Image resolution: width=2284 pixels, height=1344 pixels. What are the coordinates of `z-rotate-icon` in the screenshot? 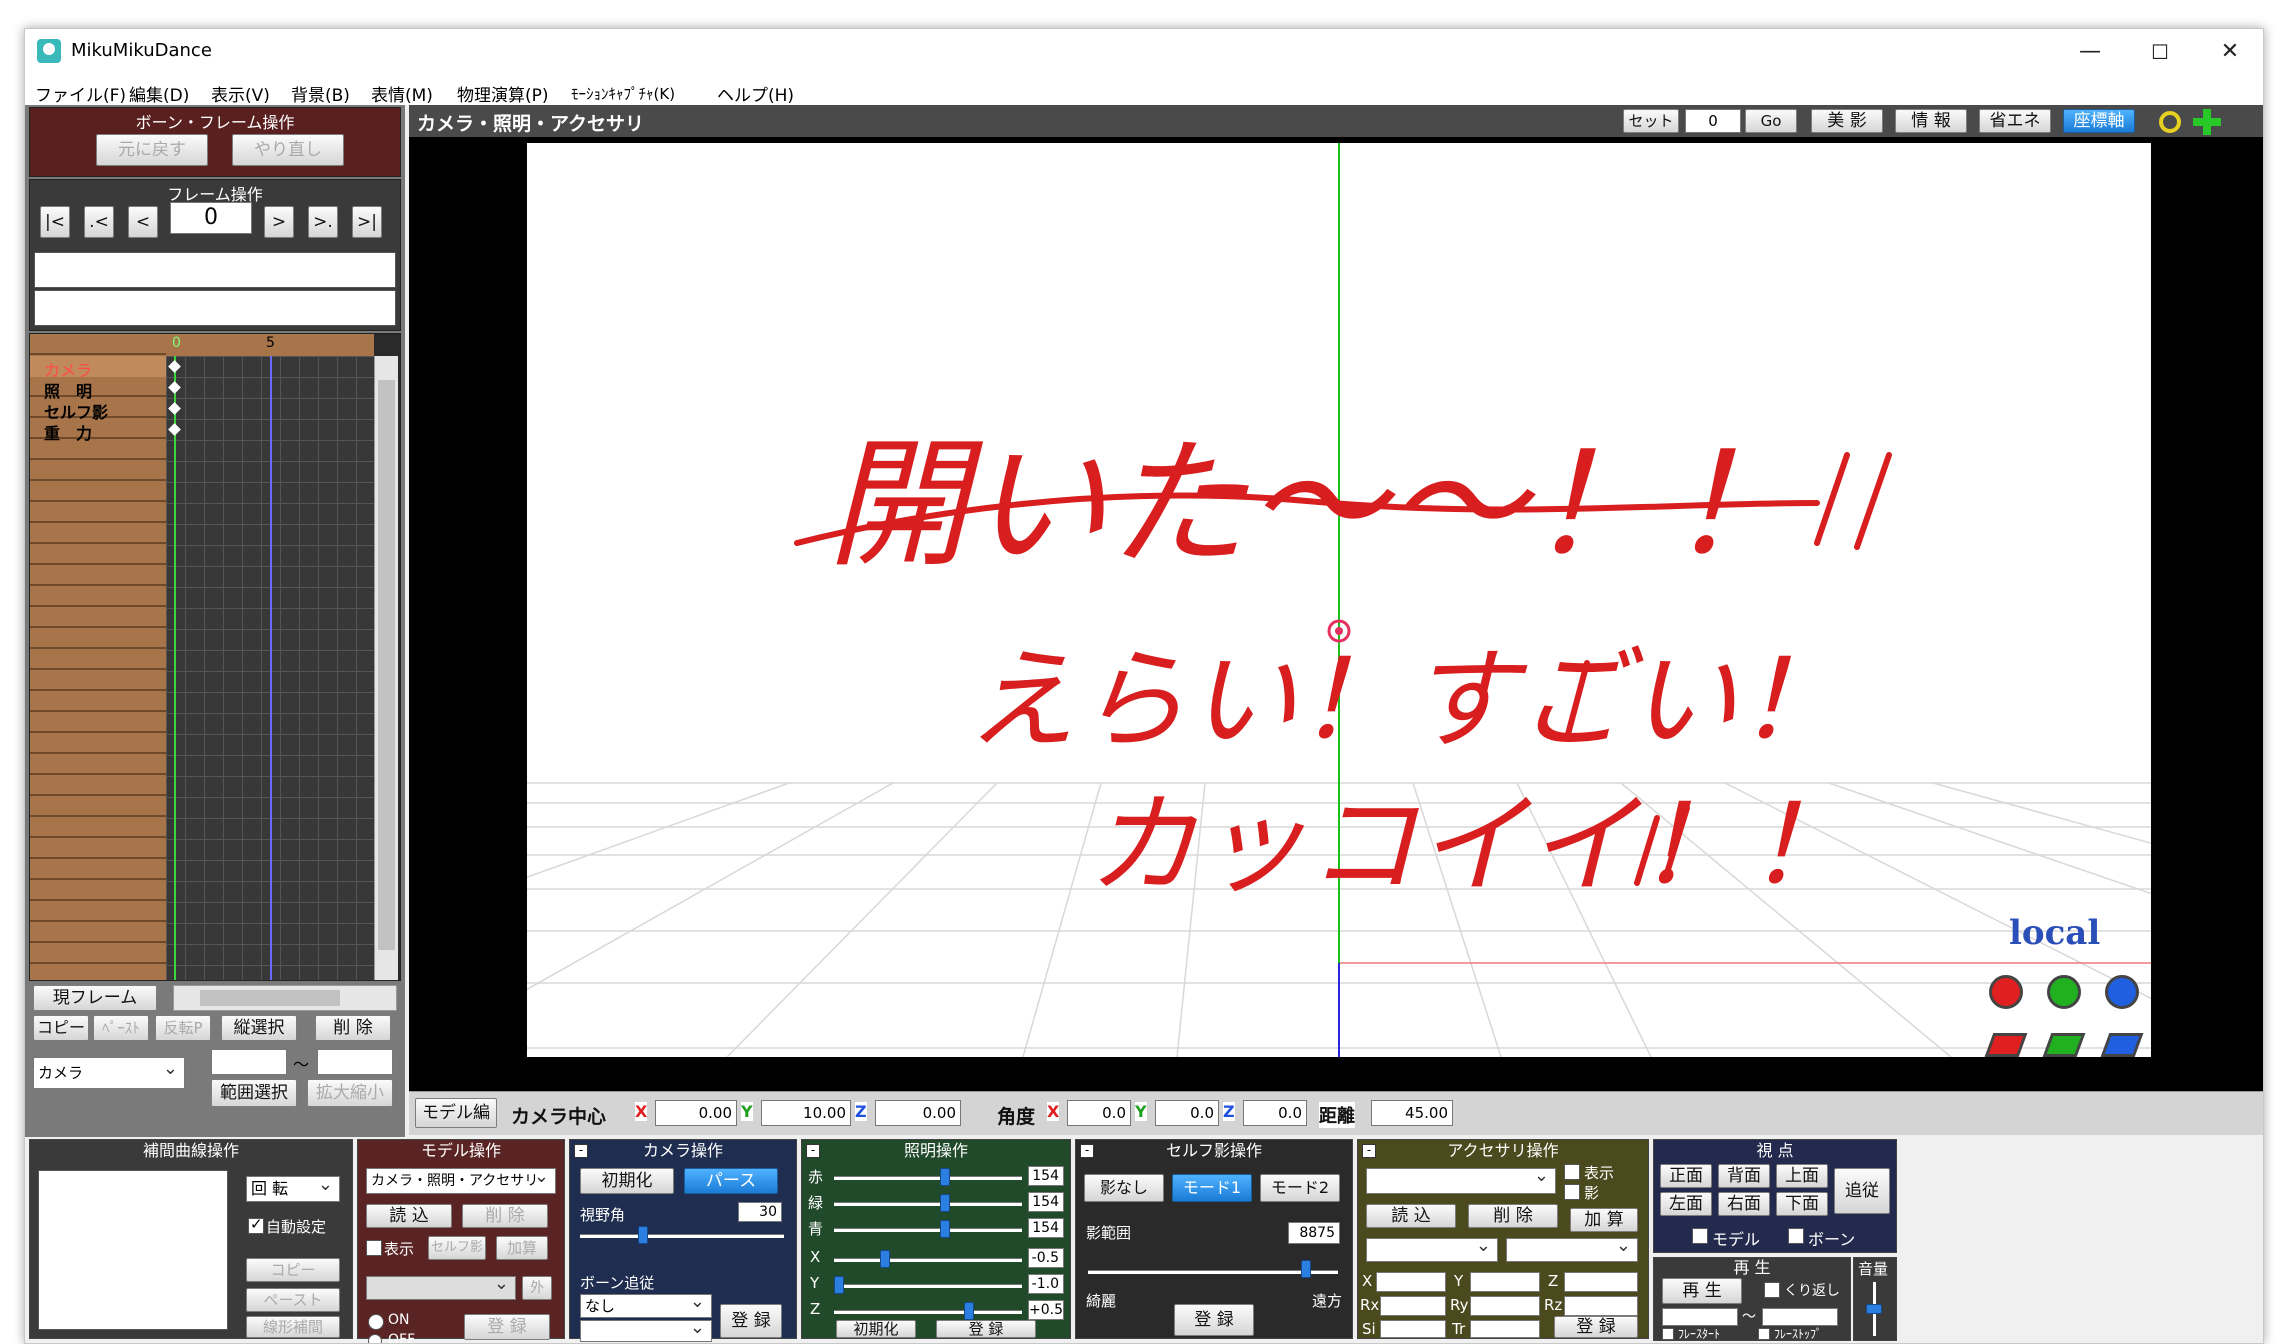 It's located at (2122, 992).